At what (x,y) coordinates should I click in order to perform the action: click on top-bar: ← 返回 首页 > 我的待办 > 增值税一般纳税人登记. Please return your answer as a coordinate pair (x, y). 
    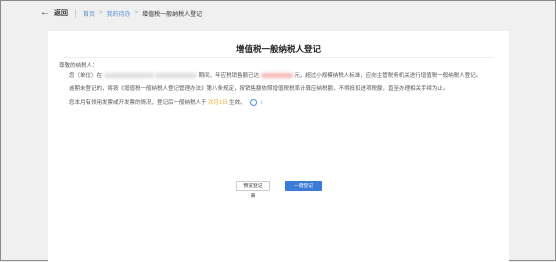
    Looking at the image, I should click on (278, 13).